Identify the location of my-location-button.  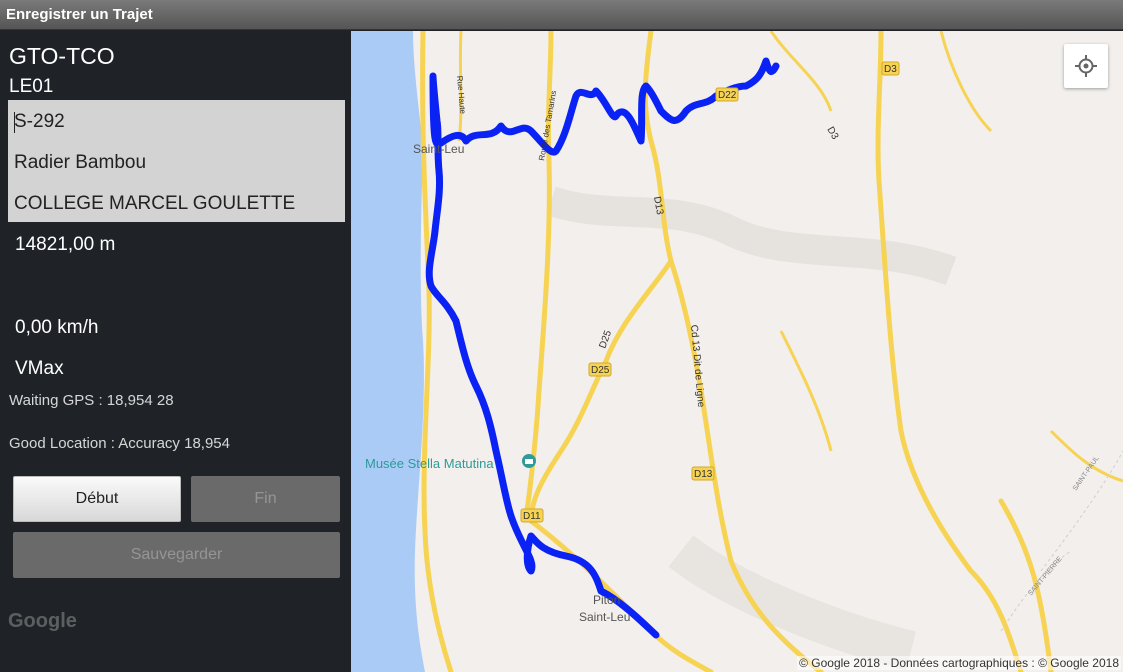
(1086, 66).